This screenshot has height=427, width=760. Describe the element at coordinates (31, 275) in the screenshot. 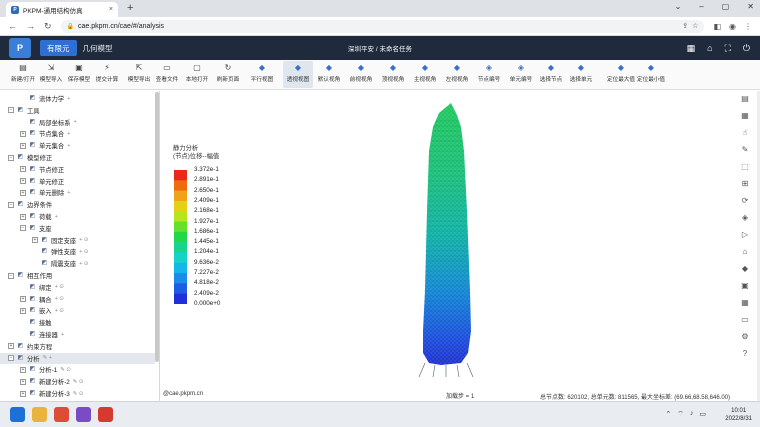

I see `tree-item: − ◩ 相互作用` at that location.